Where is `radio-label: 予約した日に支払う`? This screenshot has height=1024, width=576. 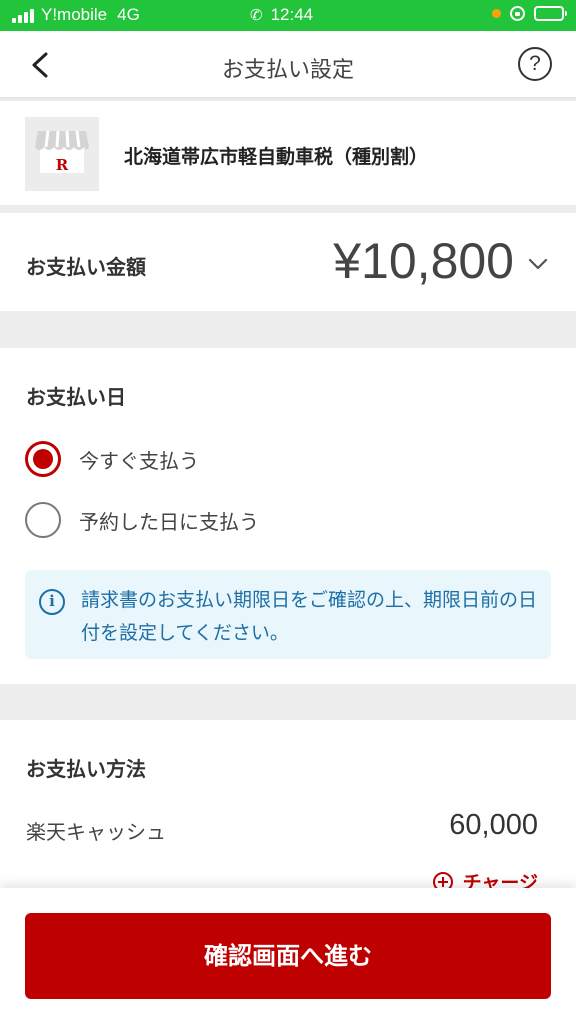
radio-label: 予約した日に支払う is located at coordinates (169, 521).